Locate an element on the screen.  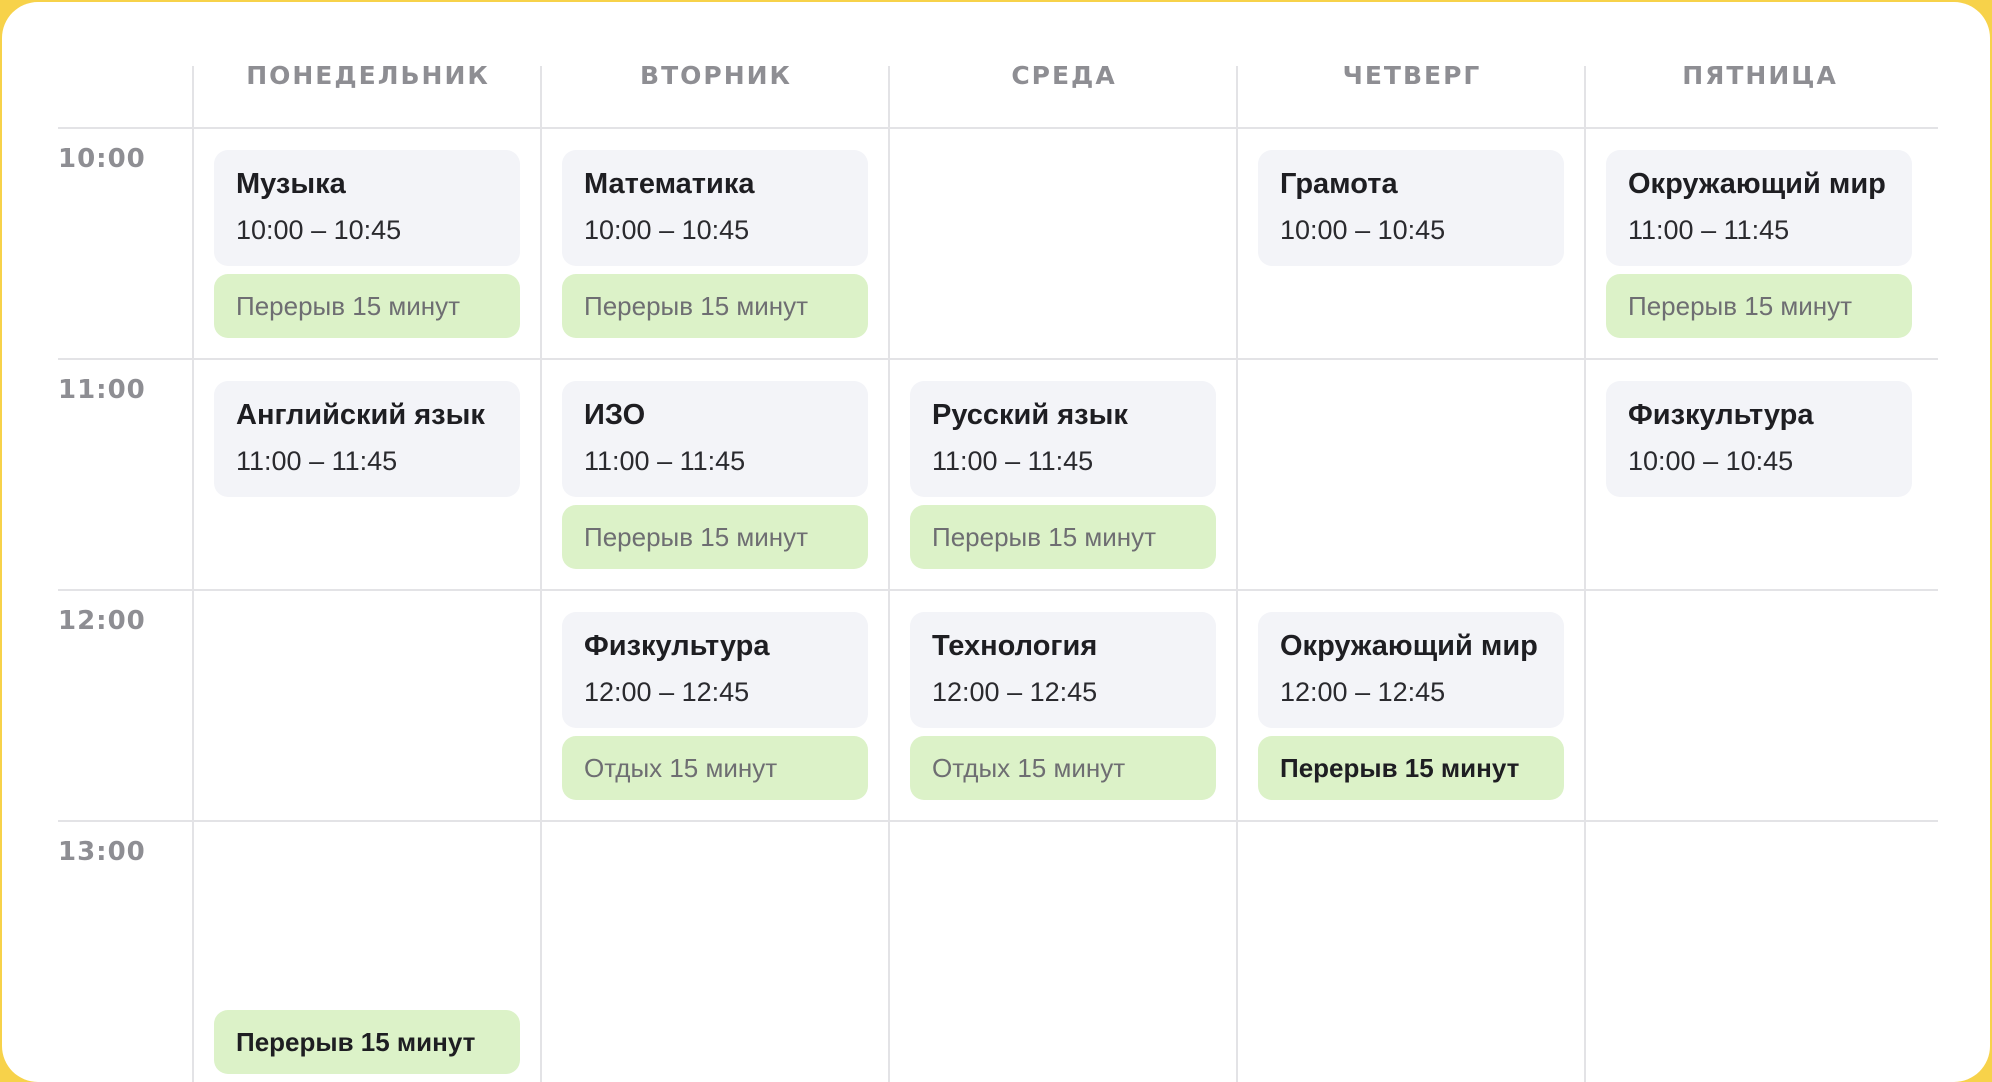
day-header-wednesday: СРЕДА is located at coordinates (1064, 75).